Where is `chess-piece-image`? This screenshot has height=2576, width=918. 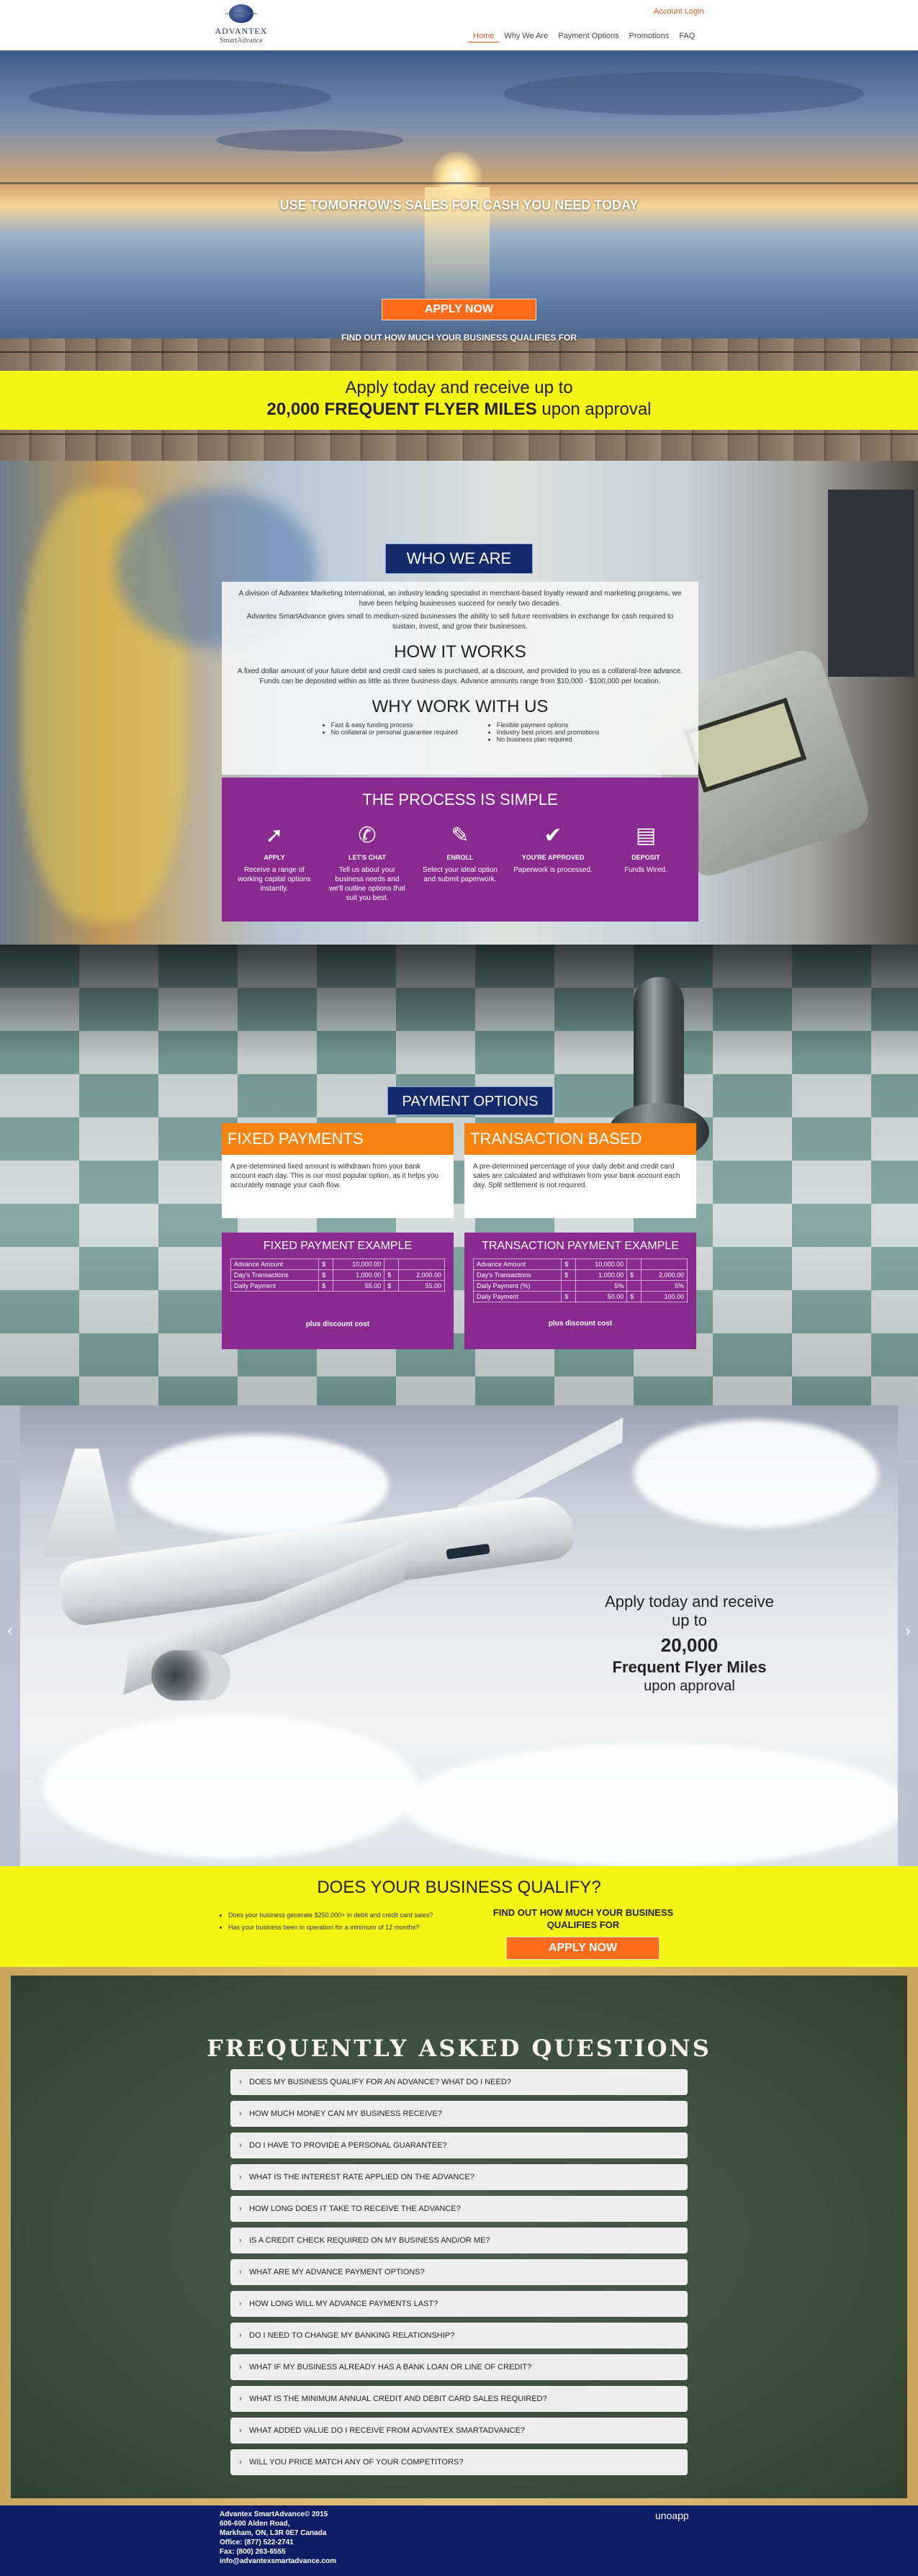 chess-piece-image is located at coordinates (659, 1049).